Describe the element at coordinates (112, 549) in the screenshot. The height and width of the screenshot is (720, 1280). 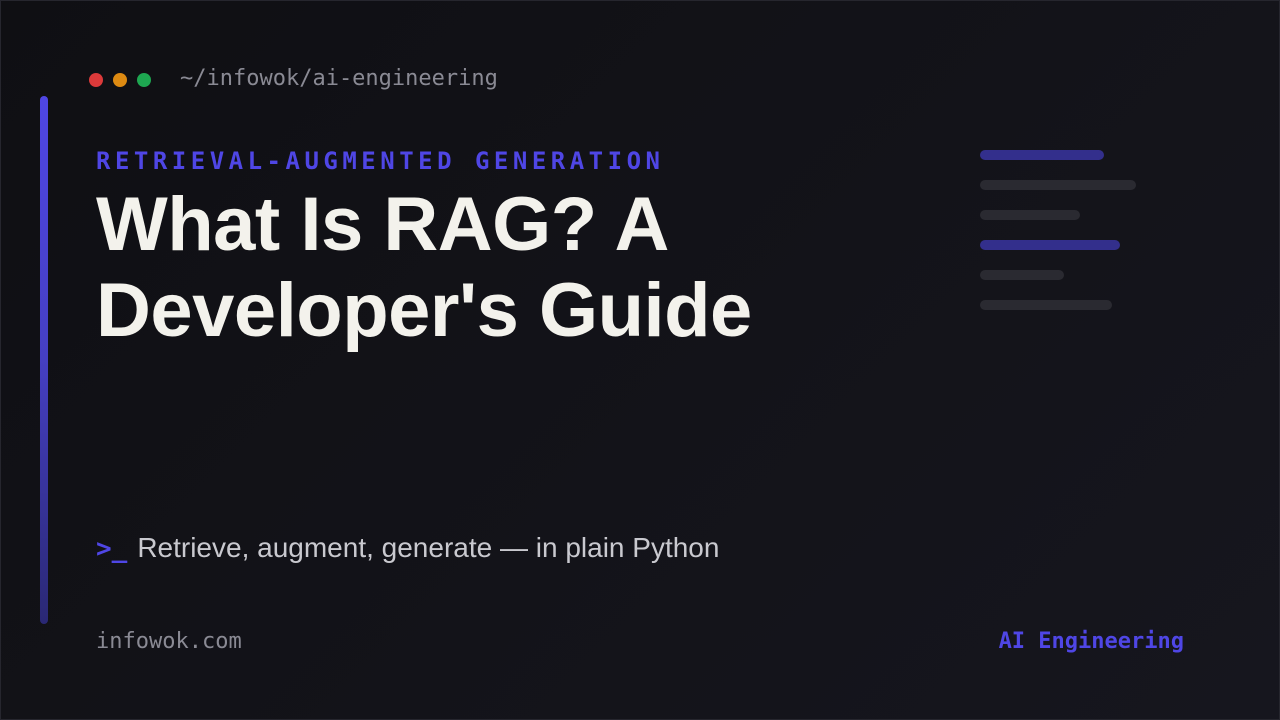
I see `terminal-prompt-icon: >_` at that location.